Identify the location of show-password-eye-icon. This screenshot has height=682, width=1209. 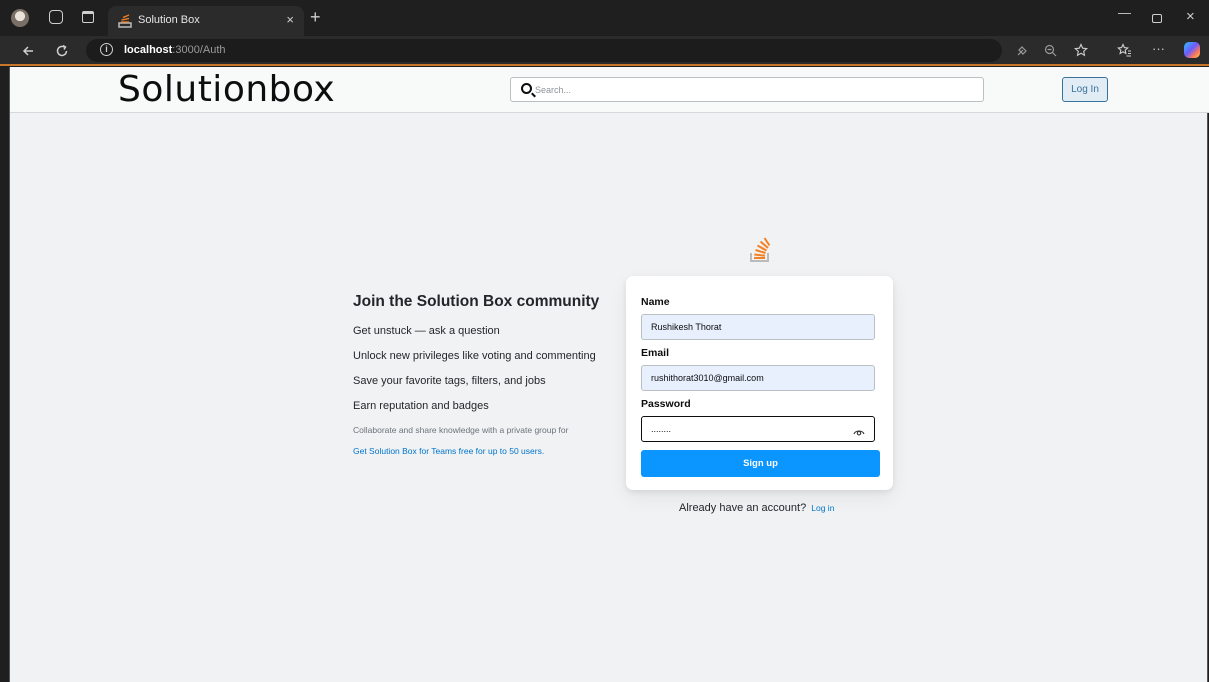
(859, 432).